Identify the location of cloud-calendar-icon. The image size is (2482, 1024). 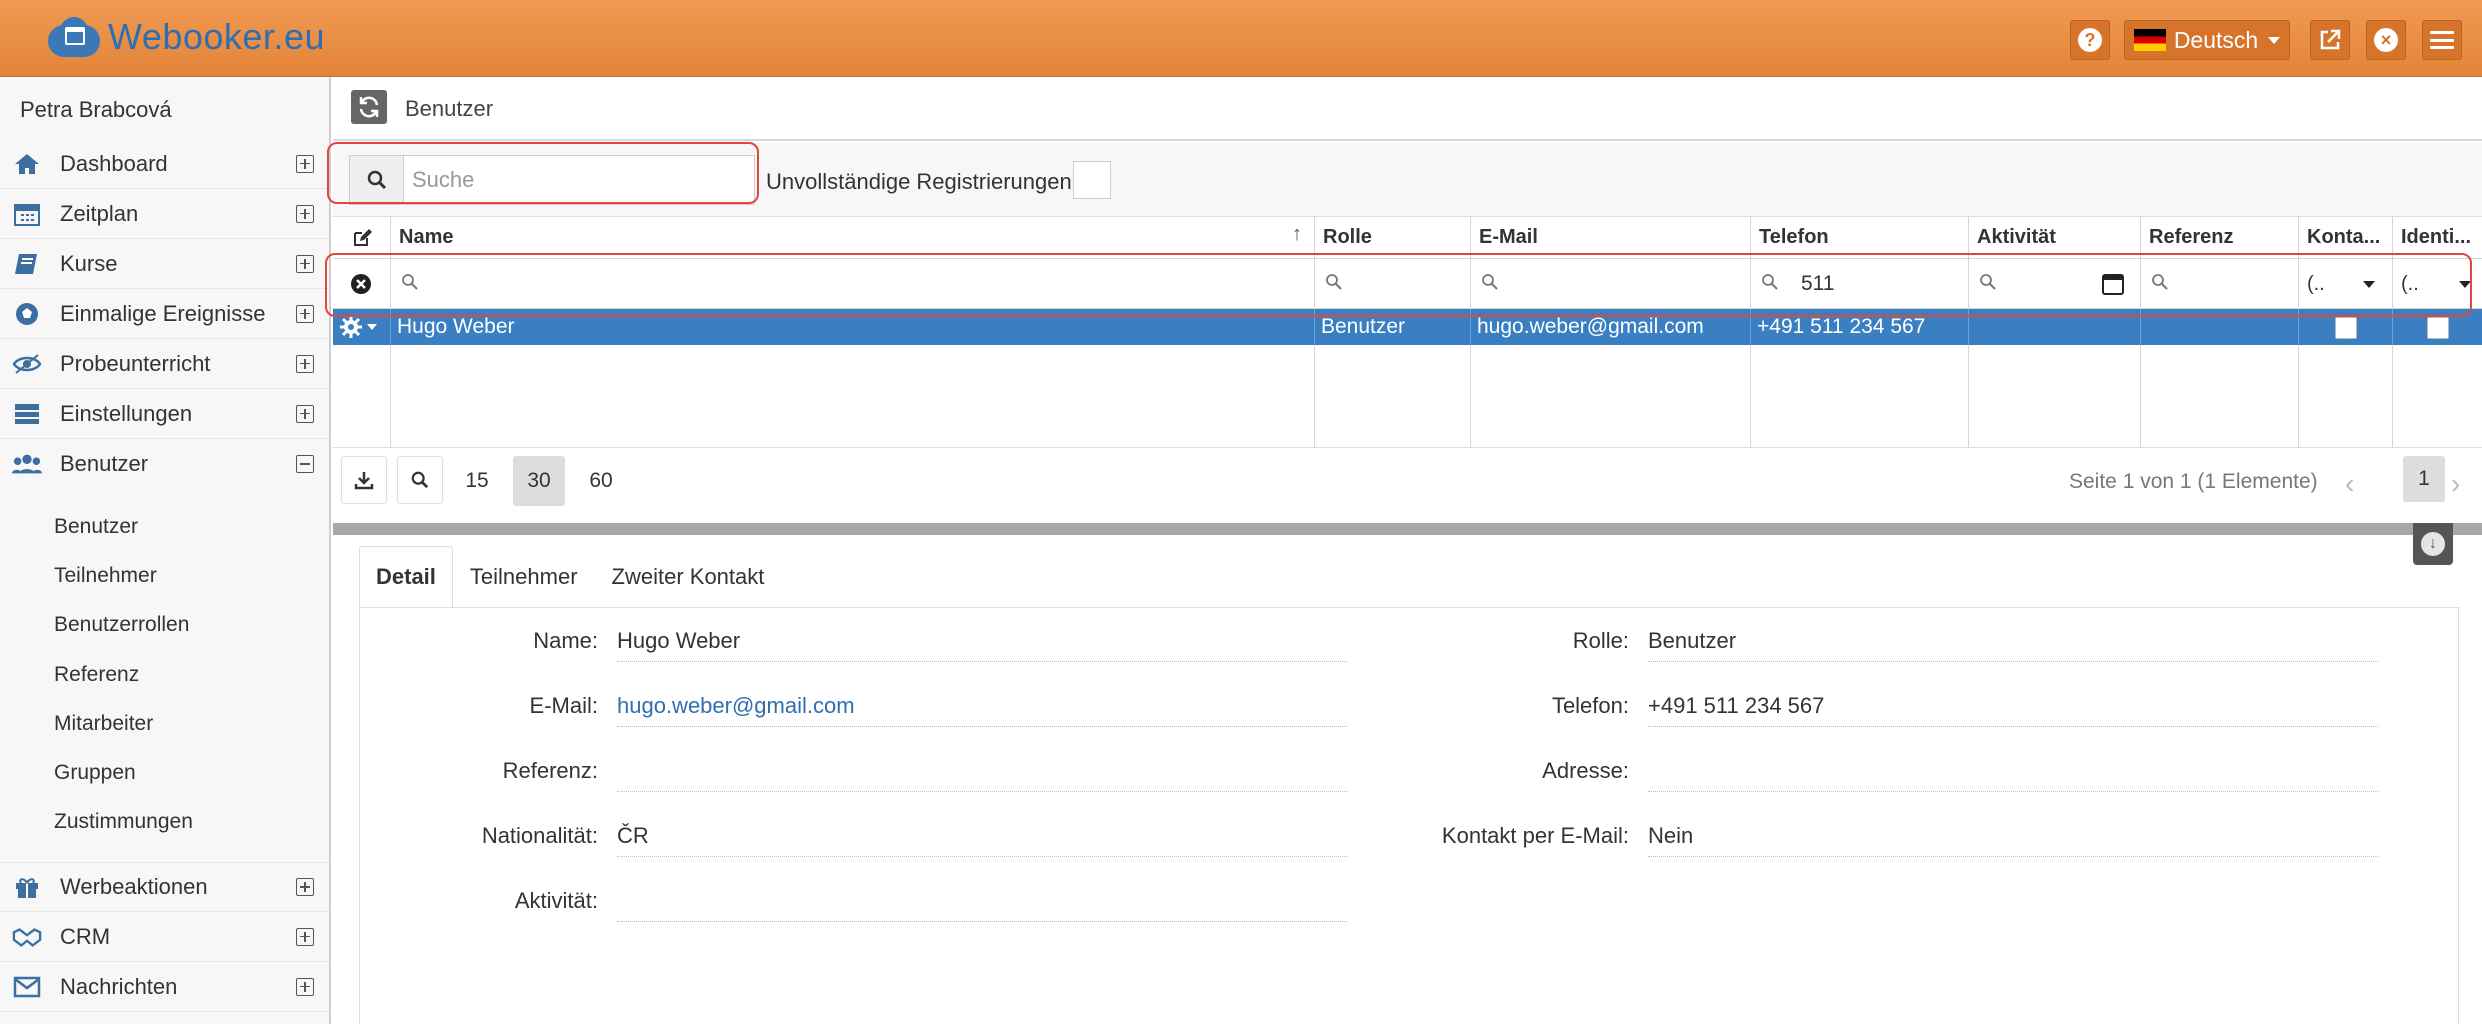
(74, 37).